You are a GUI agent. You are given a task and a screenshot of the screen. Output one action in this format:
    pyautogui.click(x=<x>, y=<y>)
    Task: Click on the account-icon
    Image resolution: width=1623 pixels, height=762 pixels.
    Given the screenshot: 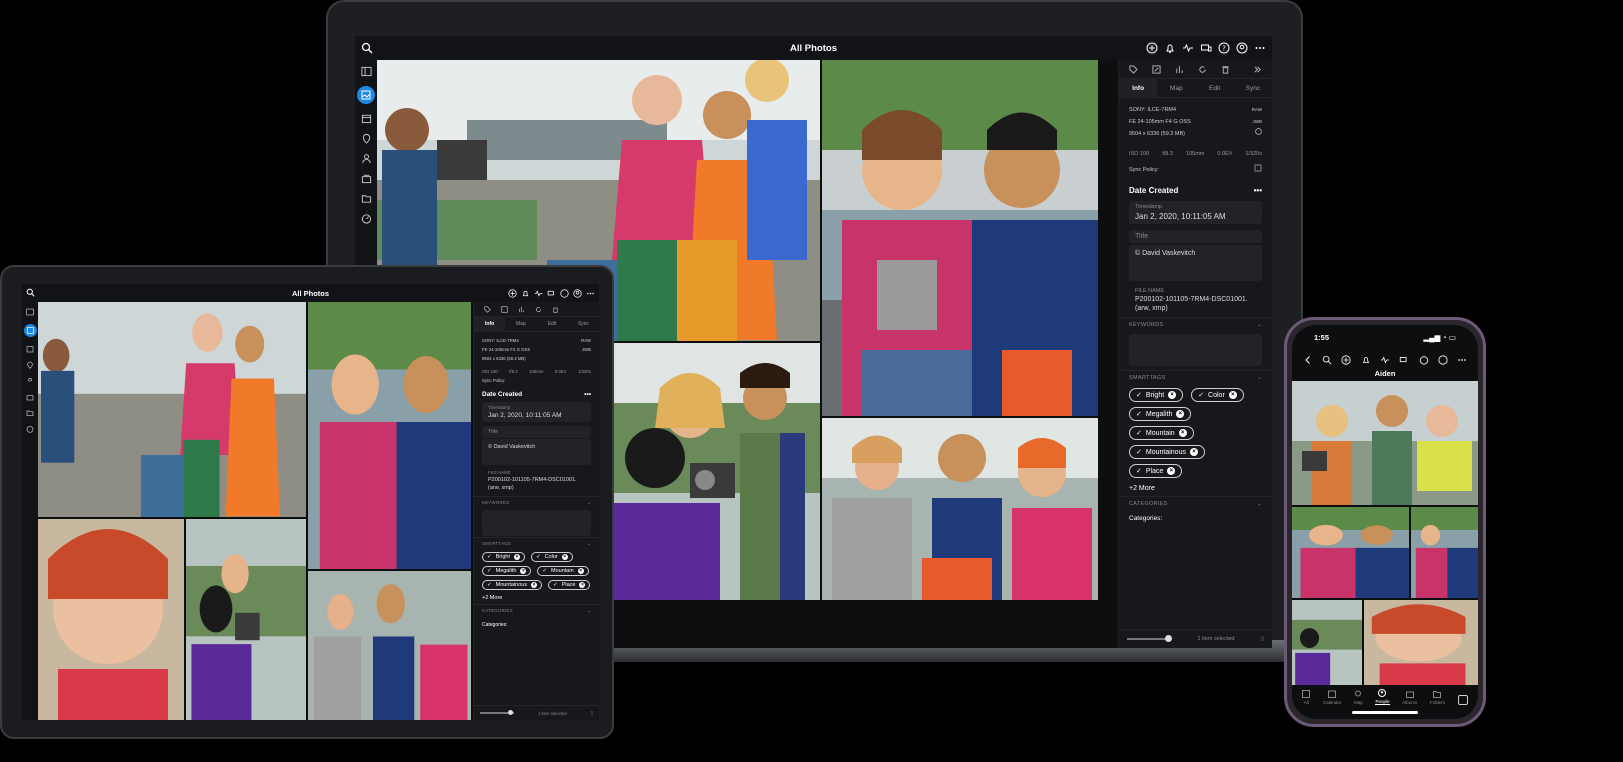 What is the action you would take?
    pyautogui.click(x=577, y=293)
    